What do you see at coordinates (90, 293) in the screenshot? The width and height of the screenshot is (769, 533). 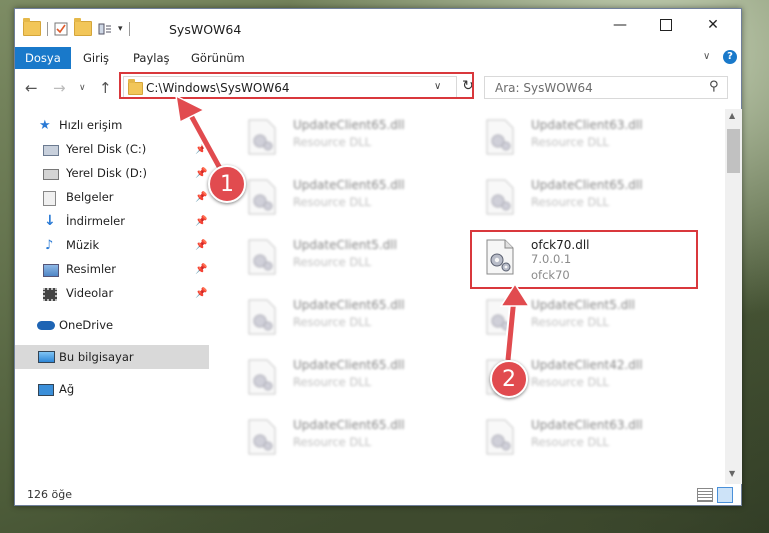 I see `sidebar-item-label: Videolar` at bounding box center [90, 293].